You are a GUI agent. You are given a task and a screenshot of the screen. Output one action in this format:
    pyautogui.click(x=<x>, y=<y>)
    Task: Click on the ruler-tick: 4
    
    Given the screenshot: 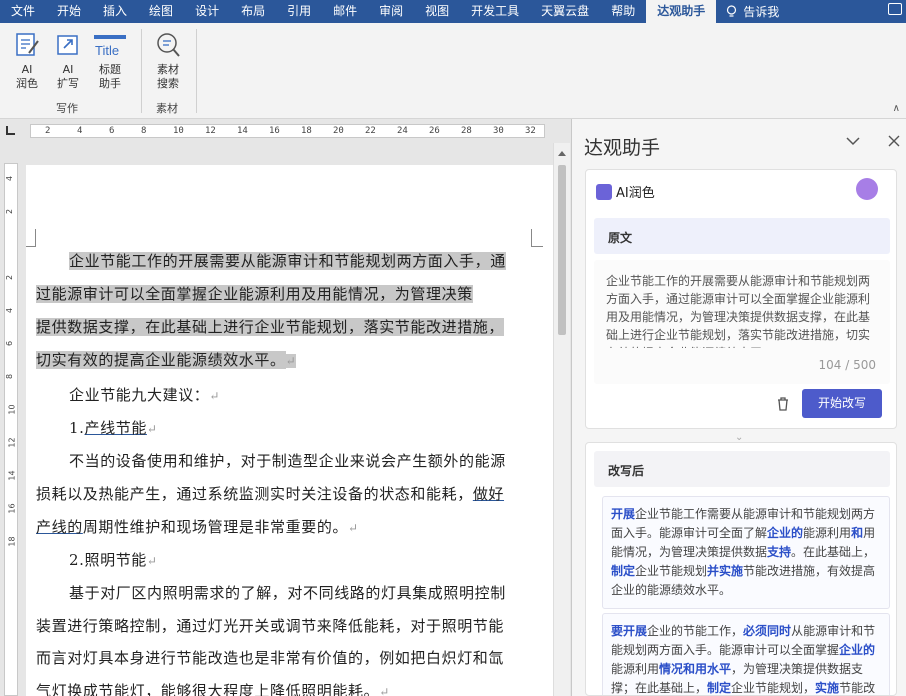 What is the action you would take?
    pyautogui.click(x=80, y=131)
    